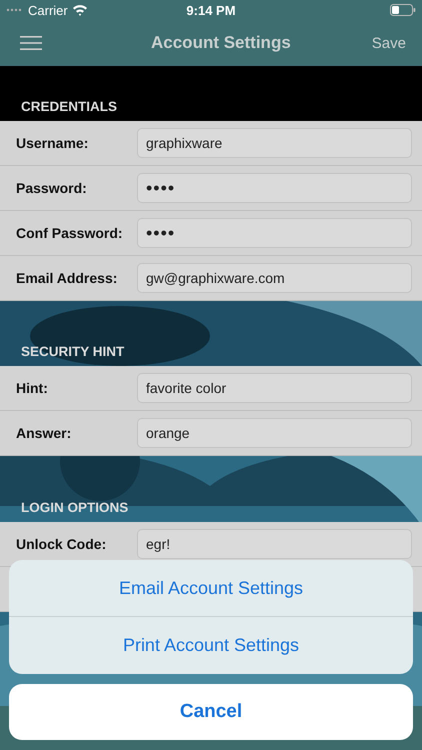  What do you see at coordinates (32, 388) in the screenshot?
I see `field-label: Hint:` at bounding box center [32, 388].